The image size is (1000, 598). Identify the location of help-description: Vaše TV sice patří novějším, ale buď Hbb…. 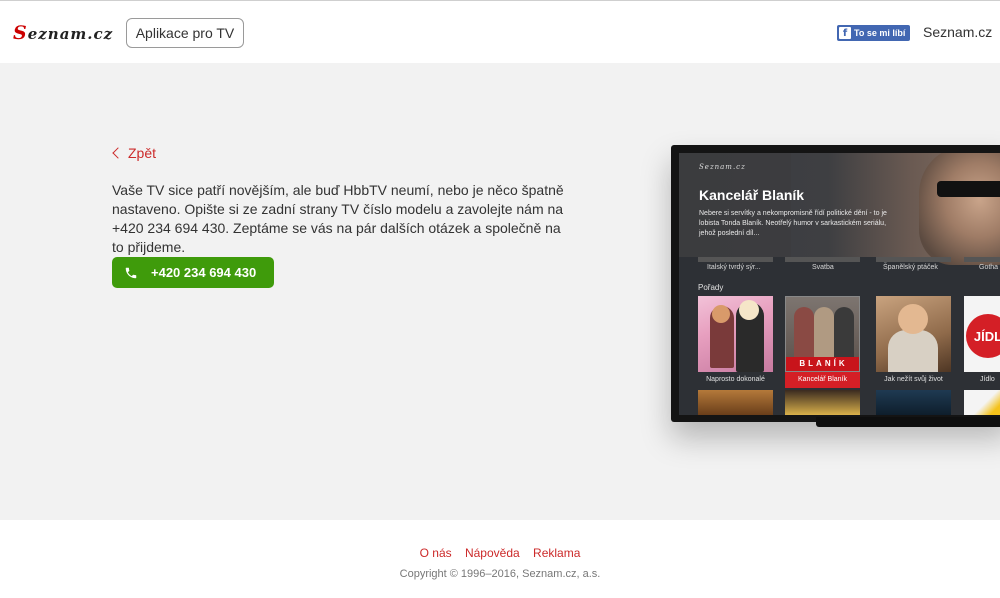
(338, 218).